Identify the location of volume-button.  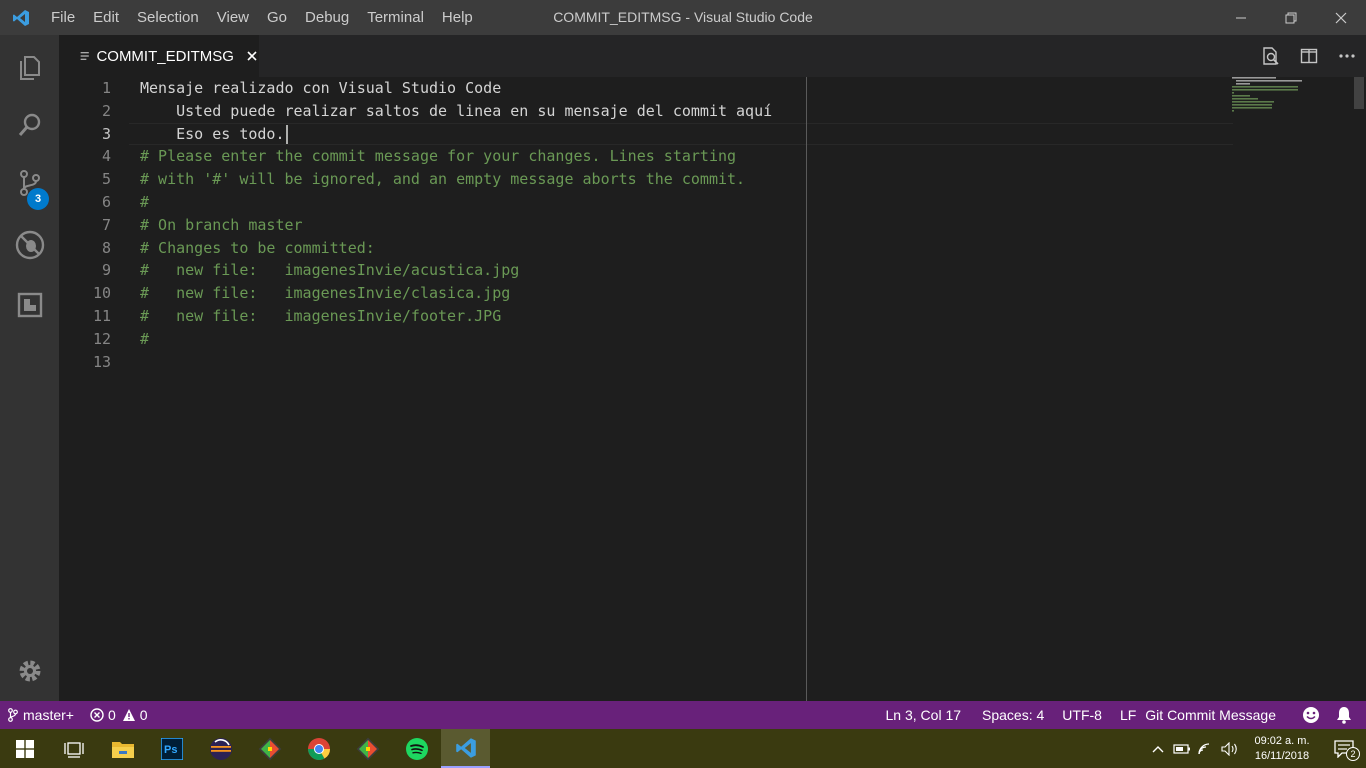
(1230, 748).